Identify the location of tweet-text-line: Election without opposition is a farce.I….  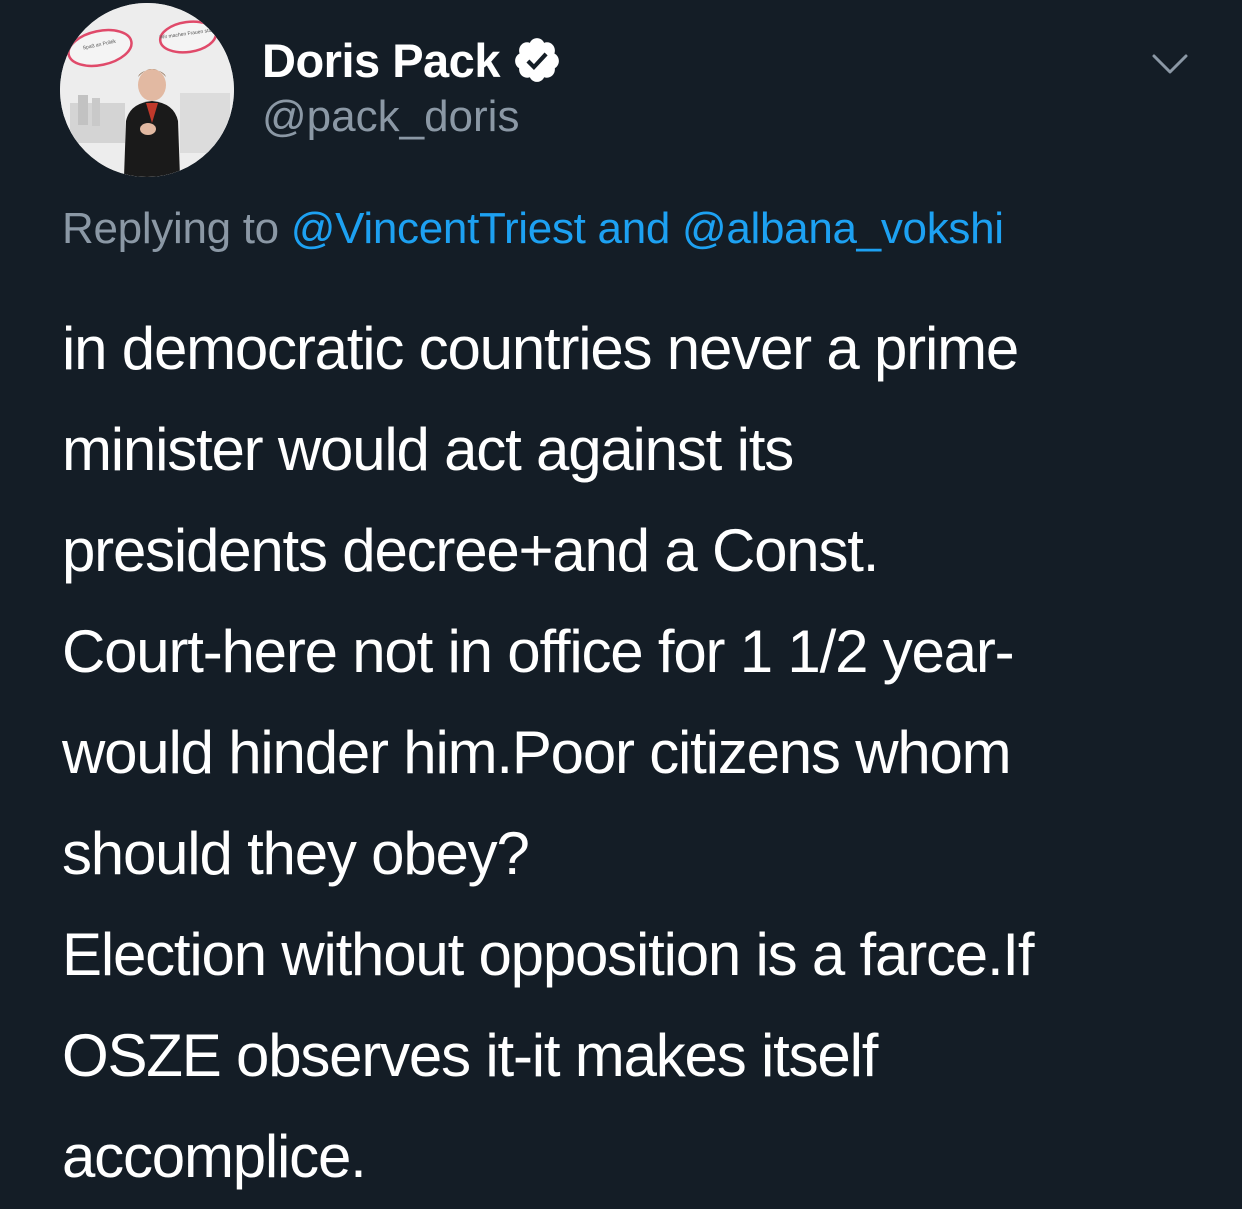
(548, 954).